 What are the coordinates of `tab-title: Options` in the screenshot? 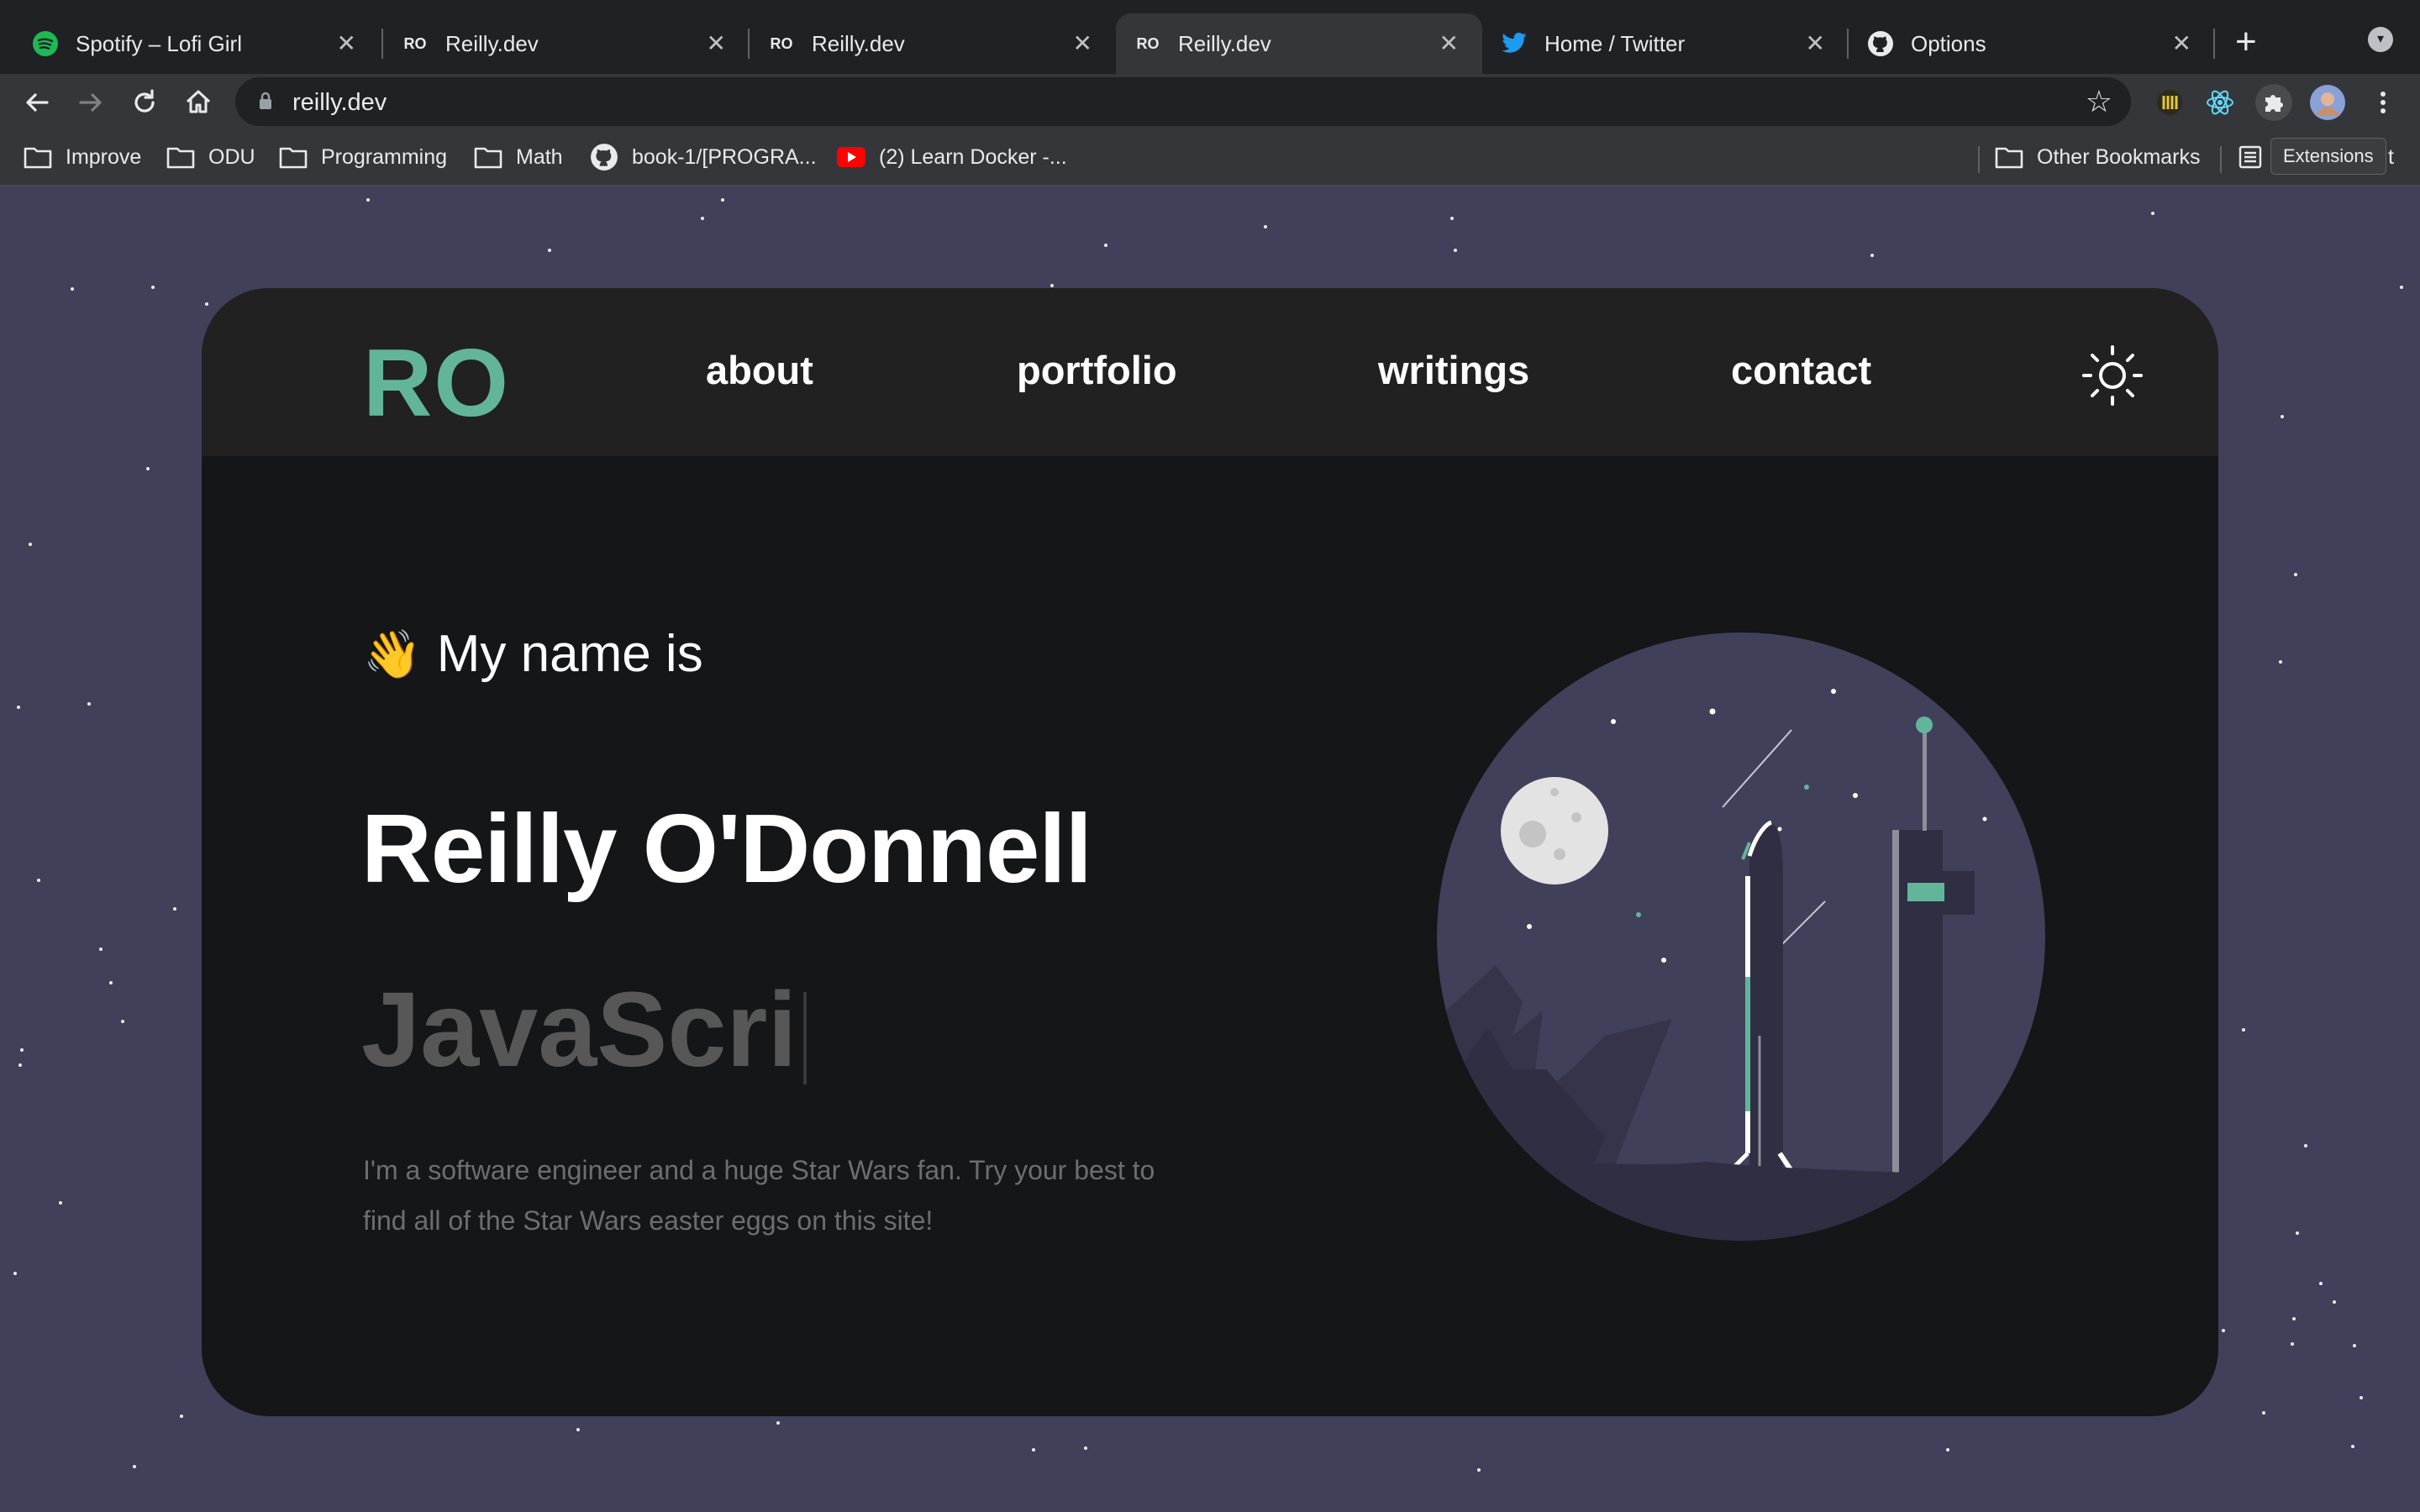 It's located at (1948, 43).